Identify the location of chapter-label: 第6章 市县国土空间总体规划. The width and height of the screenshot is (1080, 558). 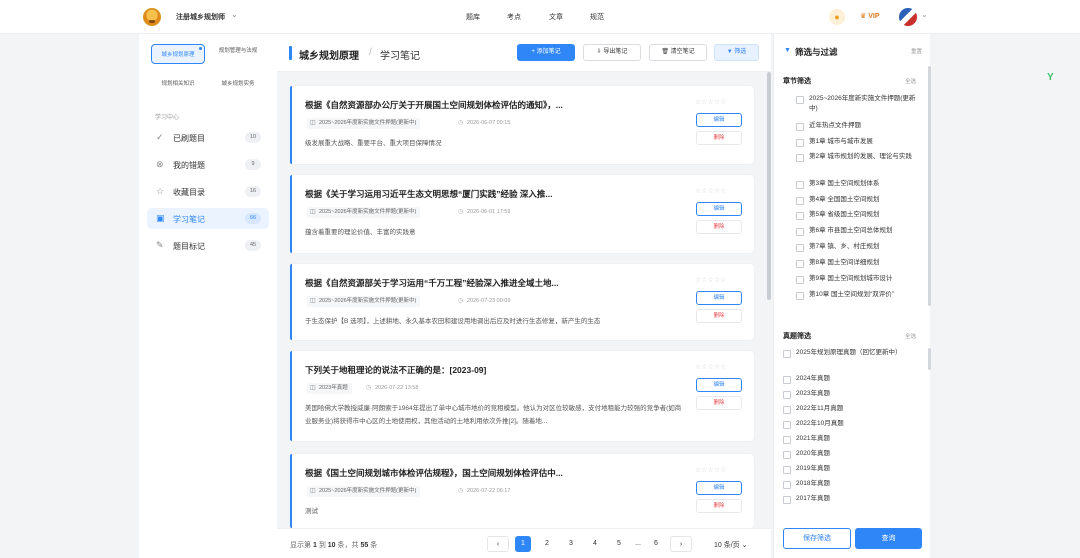
(863, 231).